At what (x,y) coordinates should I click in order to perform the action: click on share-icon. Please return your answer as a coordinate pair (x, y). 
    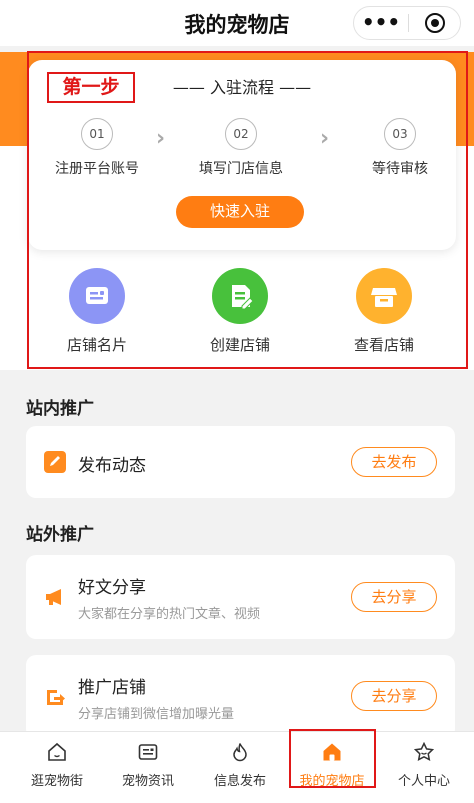
    Looking at the image, I should click on (55, 697).